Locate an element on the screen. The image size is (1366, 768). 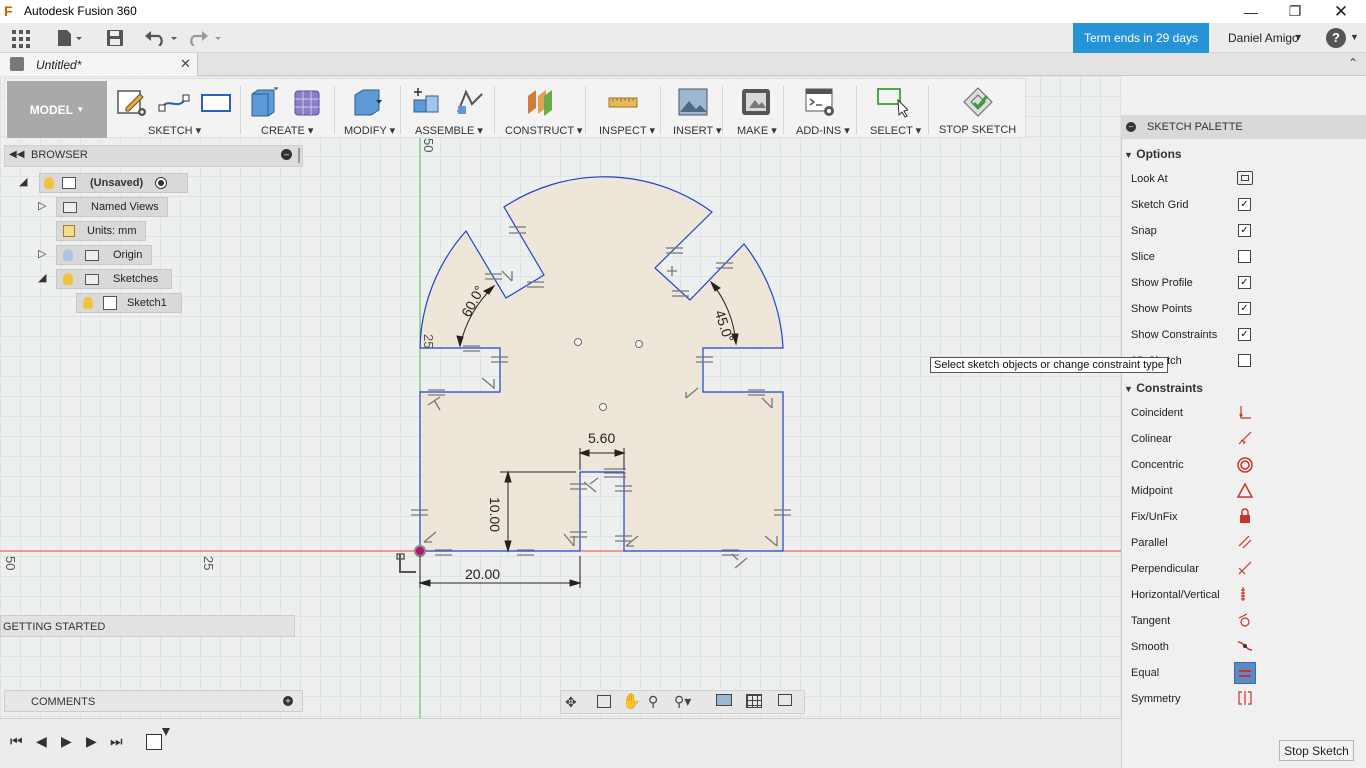
new-component-icon is located at coordinates (426, 102).